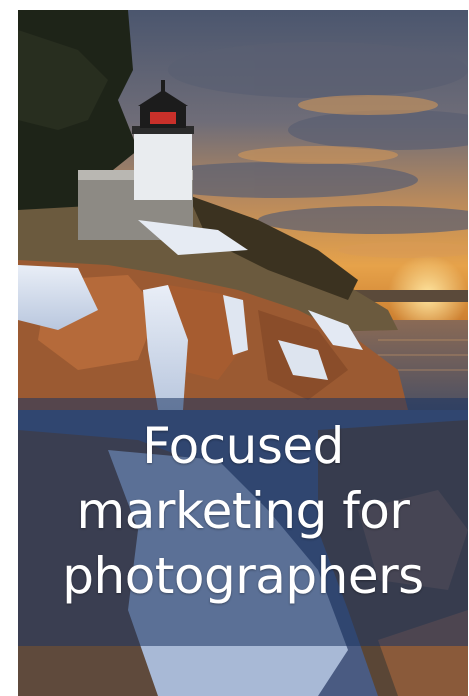  What do you see at coordinates (243, 576) in the screenshot?
I see `headline-line-3: photographers` at bounding box center [243, 576].